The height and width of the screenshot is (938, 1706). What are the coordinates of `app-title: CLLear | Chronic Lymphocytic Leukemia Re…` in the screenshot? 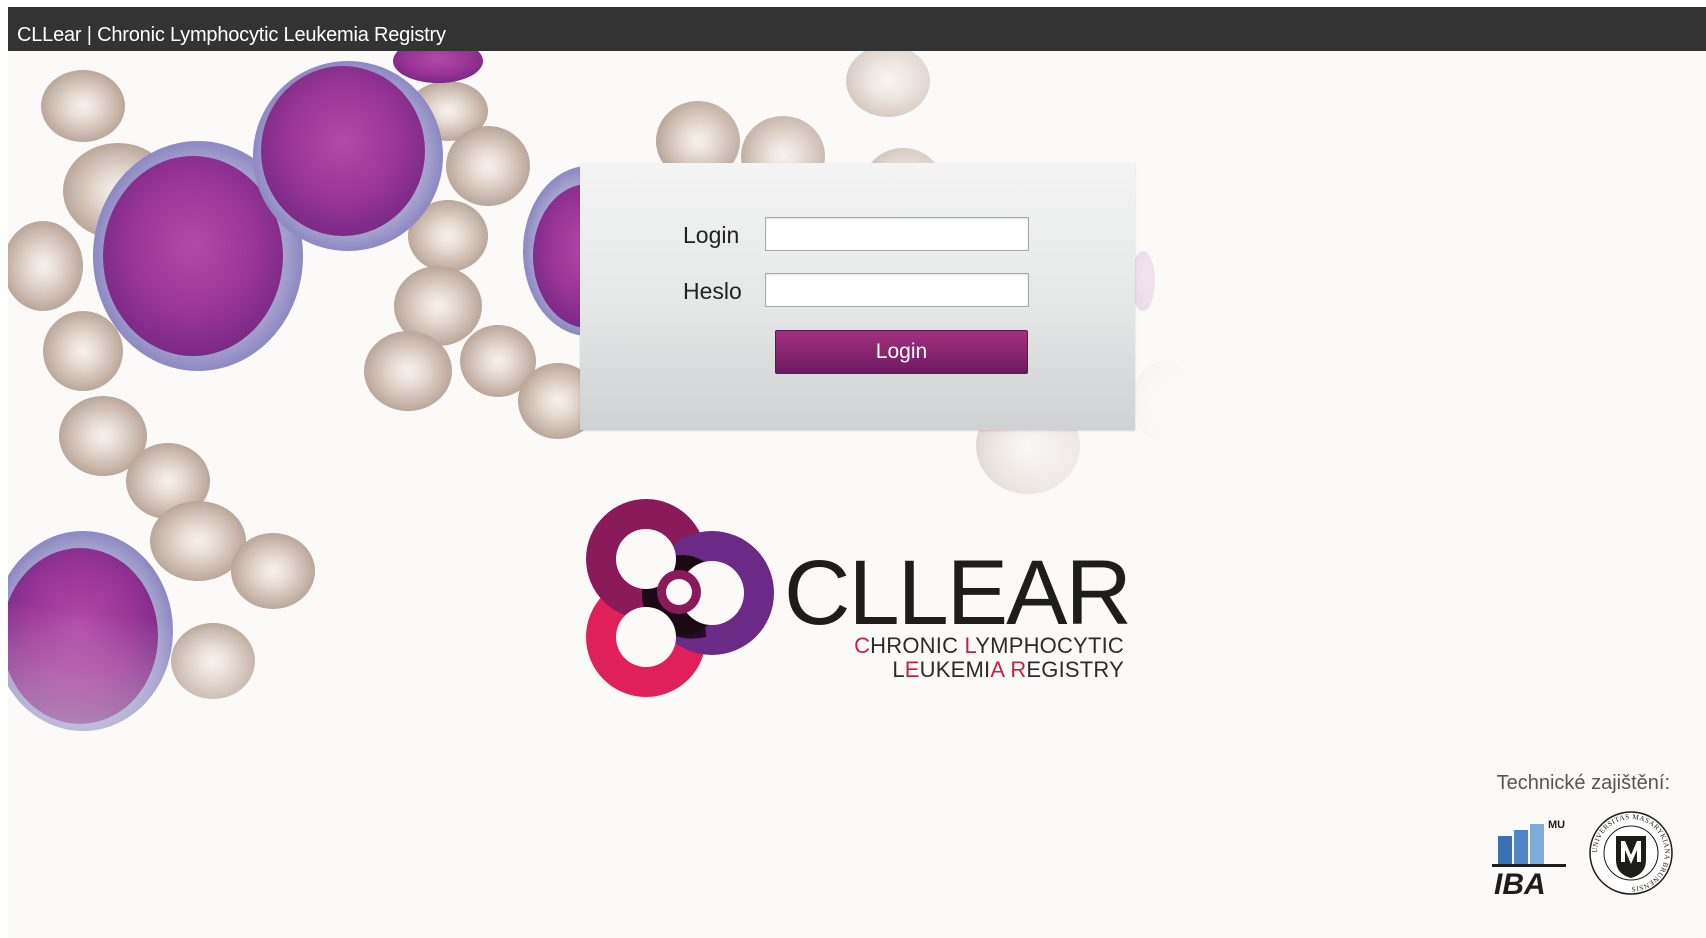 It's located at (231, 35).